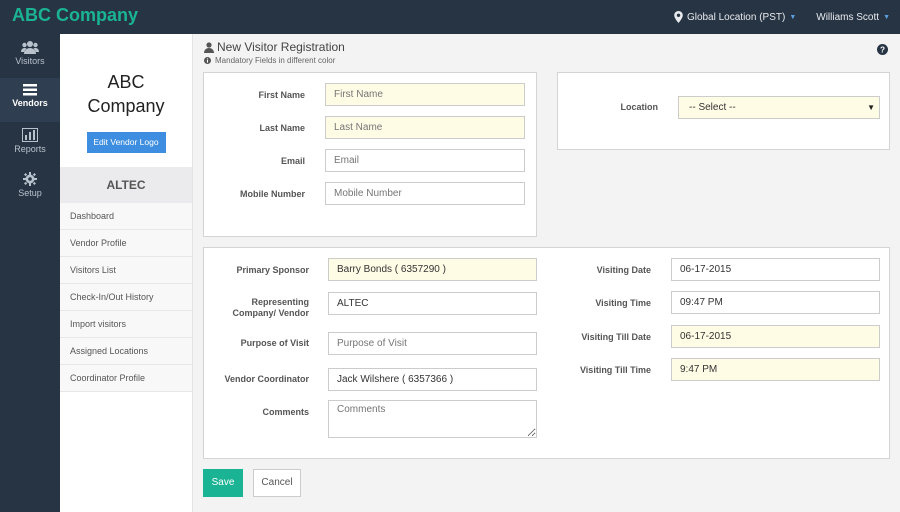  What do you see at coordinates (623, 270) in the screenshot?
I see `visiting-date-label: Visiting Date` at bounding box center [623, 270].